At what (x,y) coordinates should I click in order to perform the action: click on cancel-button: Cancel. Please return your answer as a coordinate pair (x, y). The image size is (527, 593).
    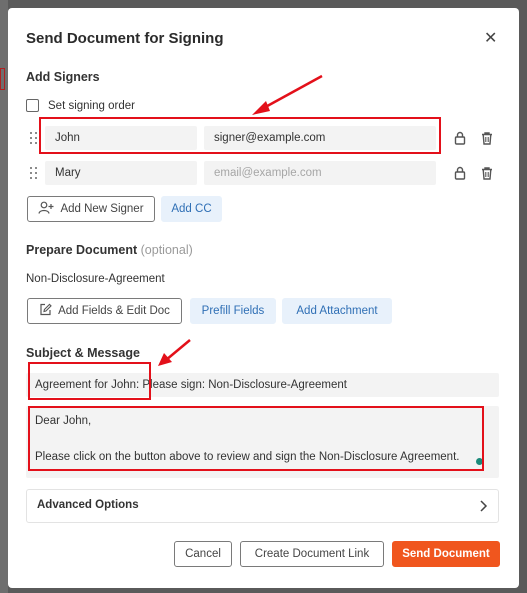
    Looking at the image, I should click on (203, 554).